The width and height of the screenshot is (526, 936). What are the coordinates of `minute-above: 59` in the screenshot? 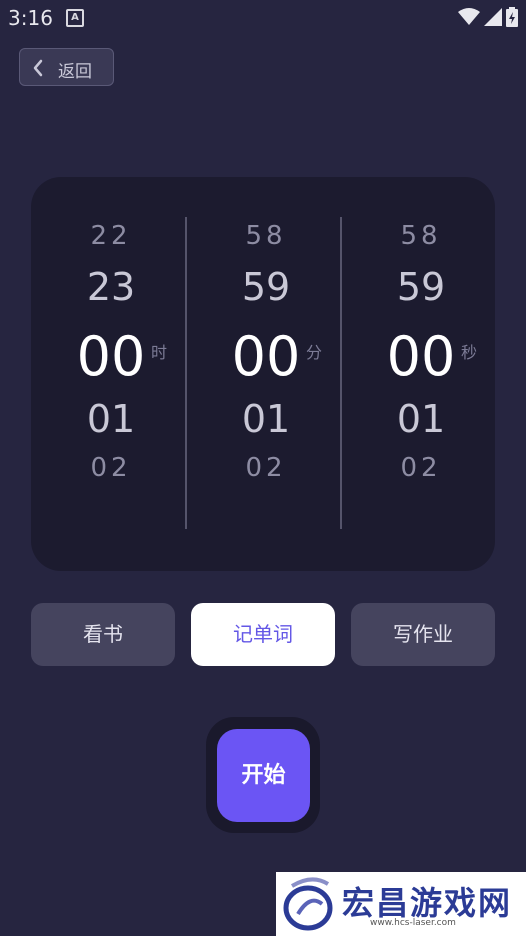 It's located at (266, 287).